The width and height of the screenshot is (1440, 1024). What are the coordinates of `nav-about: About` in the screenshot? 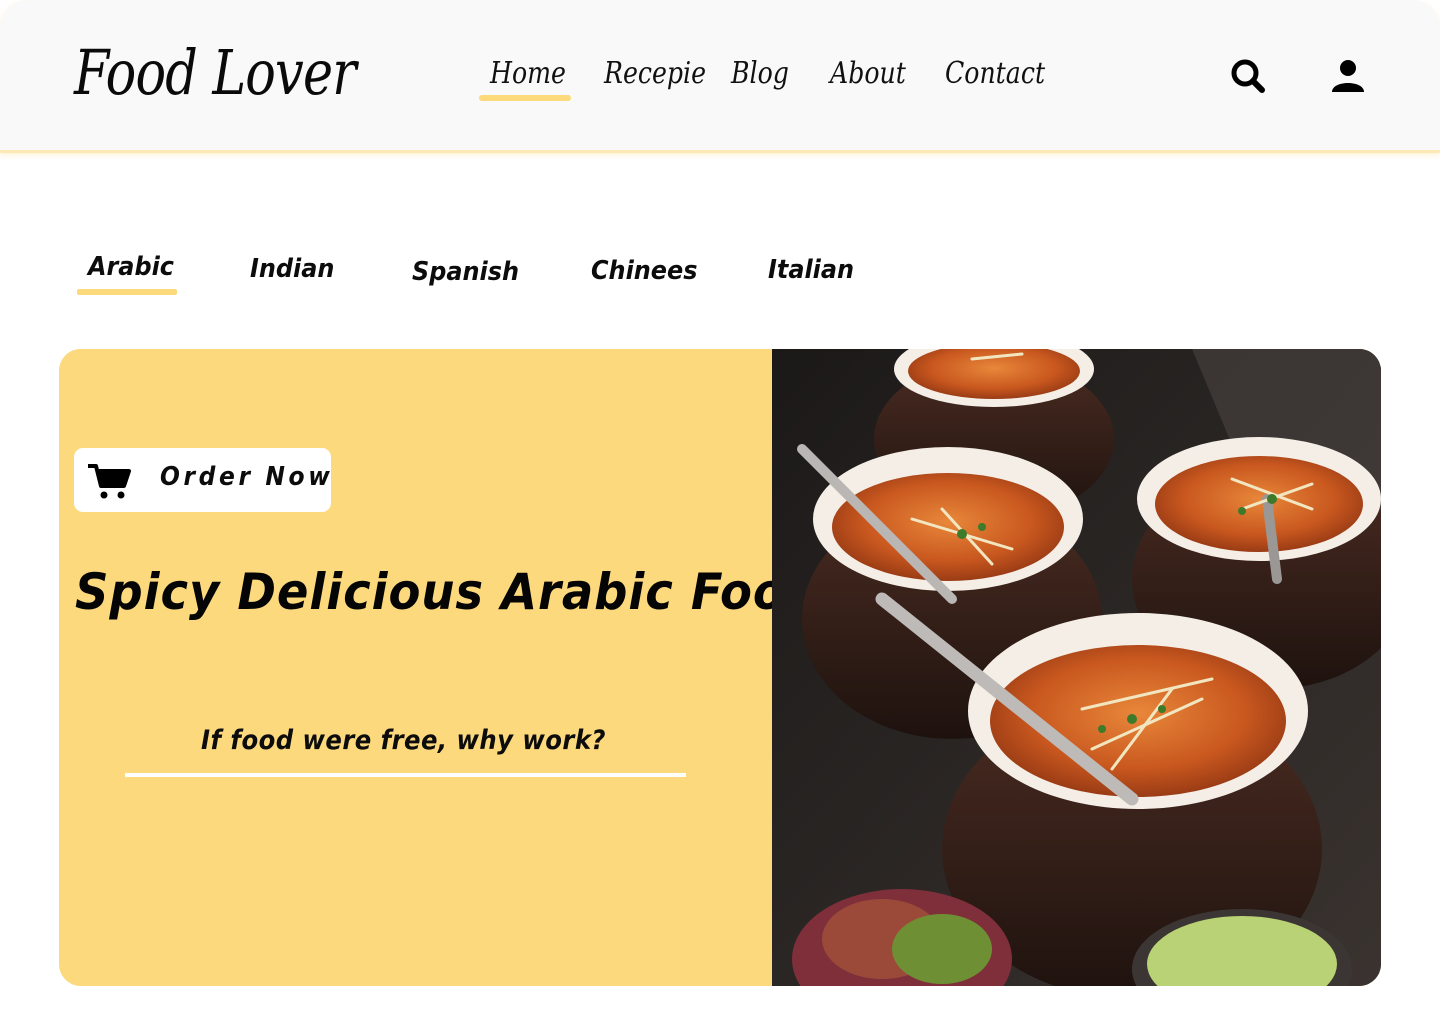 It's located at (868, 79).